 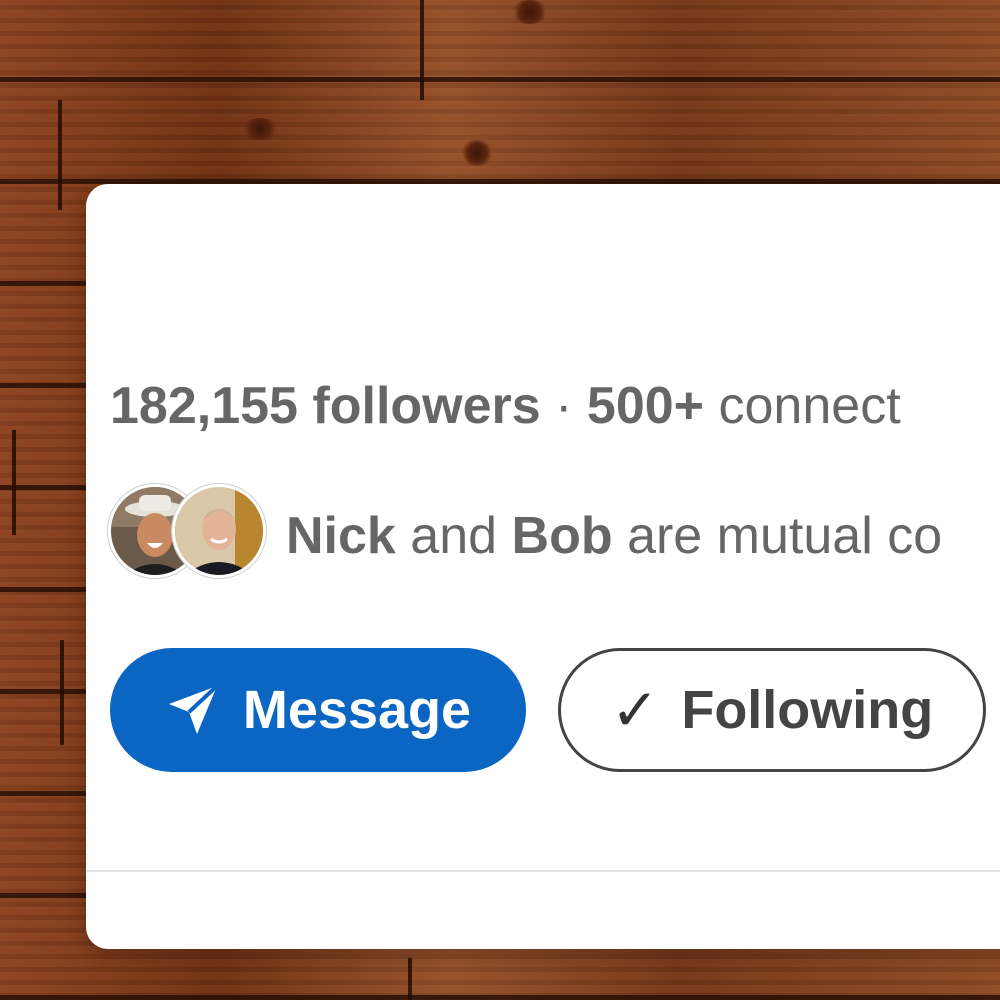 I want to click on message-label: Message, so click(x=357, y=710).